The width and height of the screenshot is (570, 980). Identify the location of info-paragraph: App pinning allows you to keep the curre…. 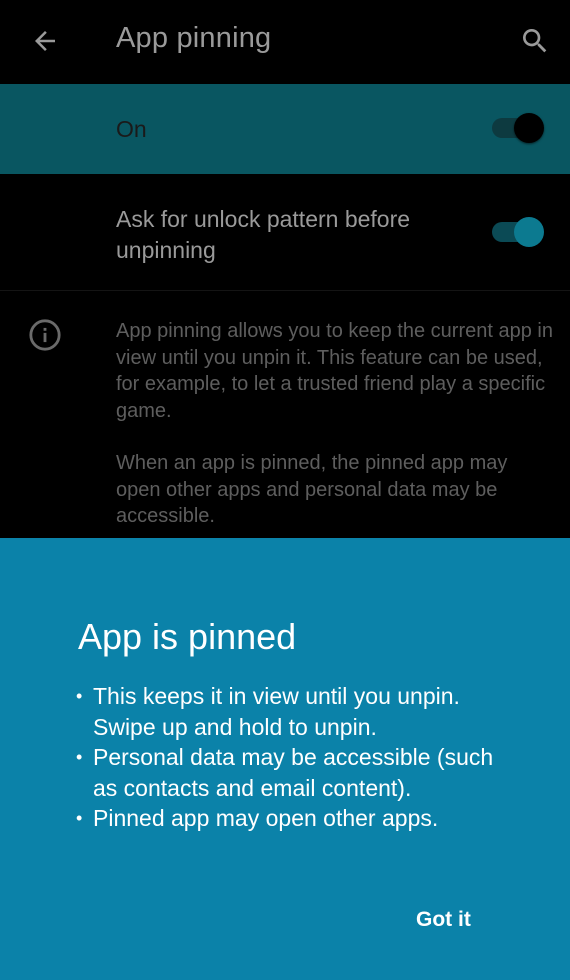
(334, 371).